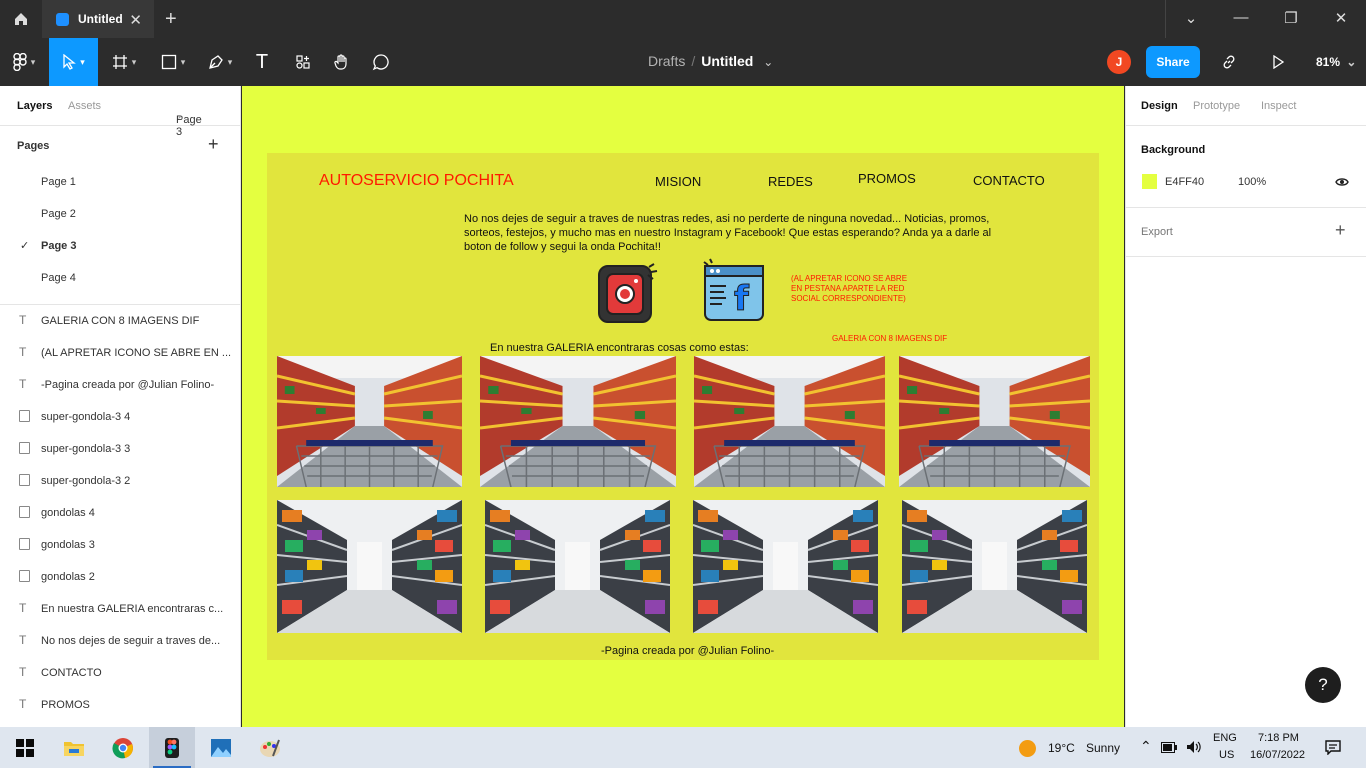  Describe the element at coordinates (119, 62) in the screenshot. I see `frame-icon` at that location.